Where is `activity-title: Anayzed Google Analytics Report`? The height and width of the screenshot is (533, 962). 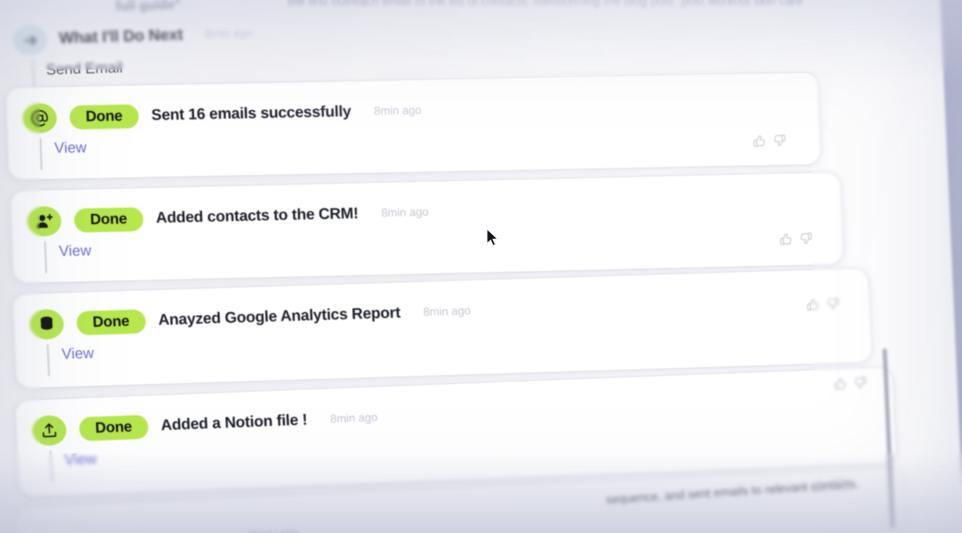 activity-title: Anayzed Google Analytics Report is located at coordinates (279, 316).